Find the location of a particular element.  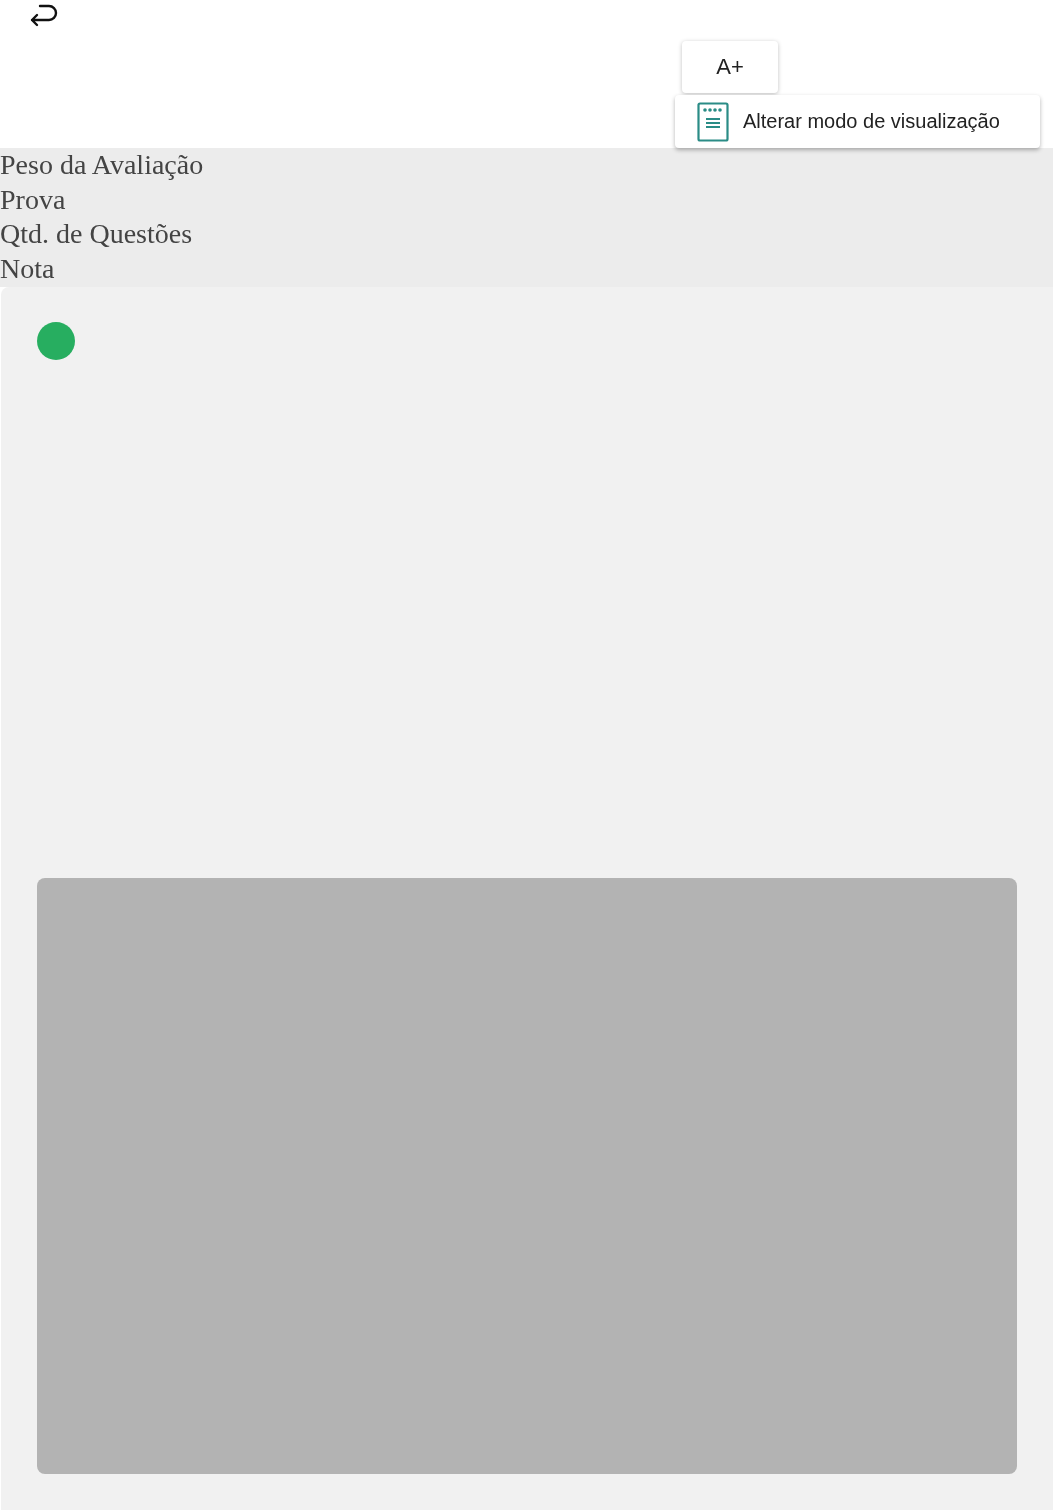

document-icon is located at coordinates (713, 121).